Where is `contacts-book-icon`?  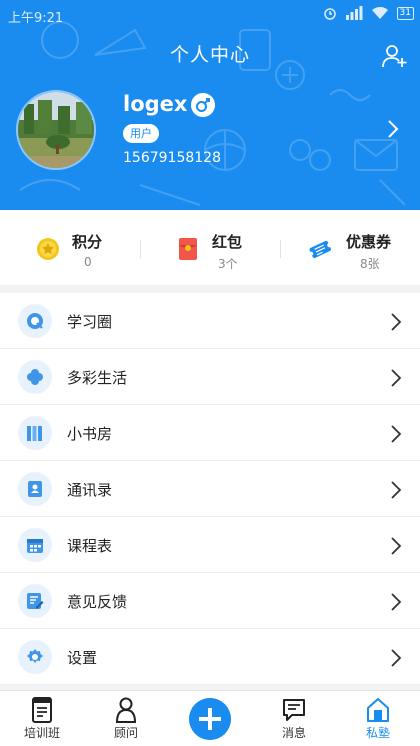
contacts-book-icon is located at coordinates (35, 489).